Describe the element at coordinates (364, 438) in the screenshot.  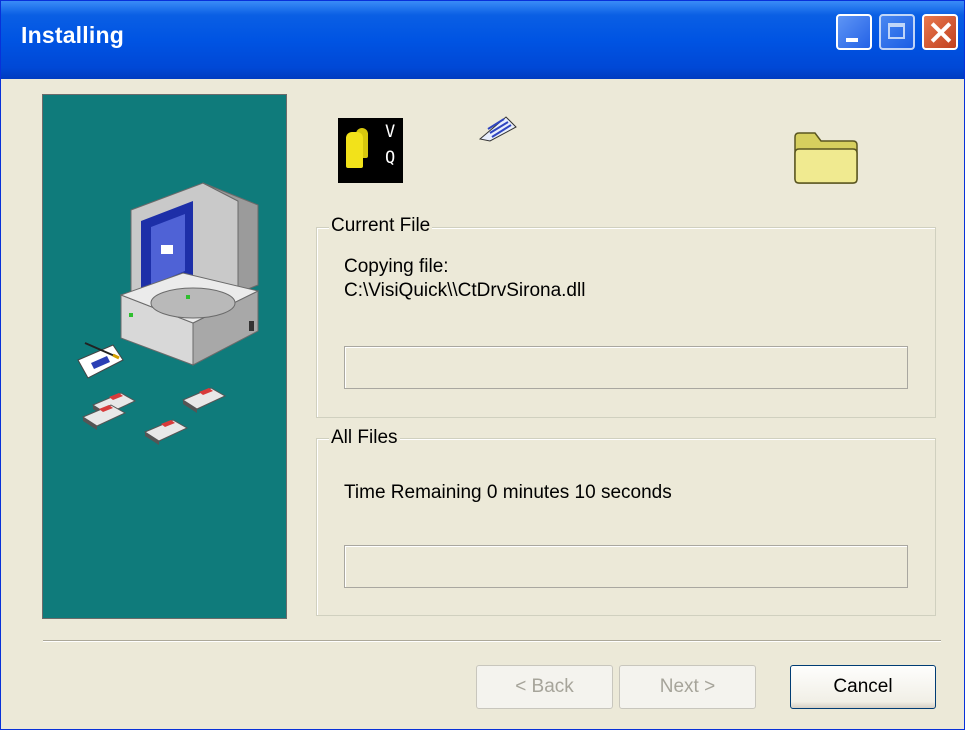
I see `all-files-legend: All Files` at that location.